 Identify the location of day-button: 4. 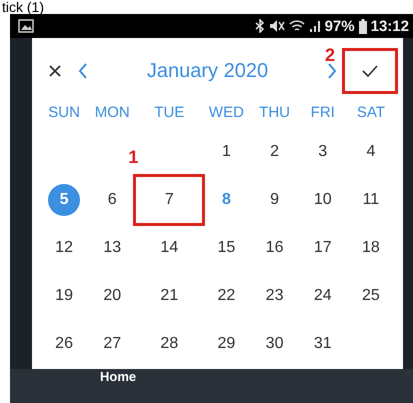
(370, 152).